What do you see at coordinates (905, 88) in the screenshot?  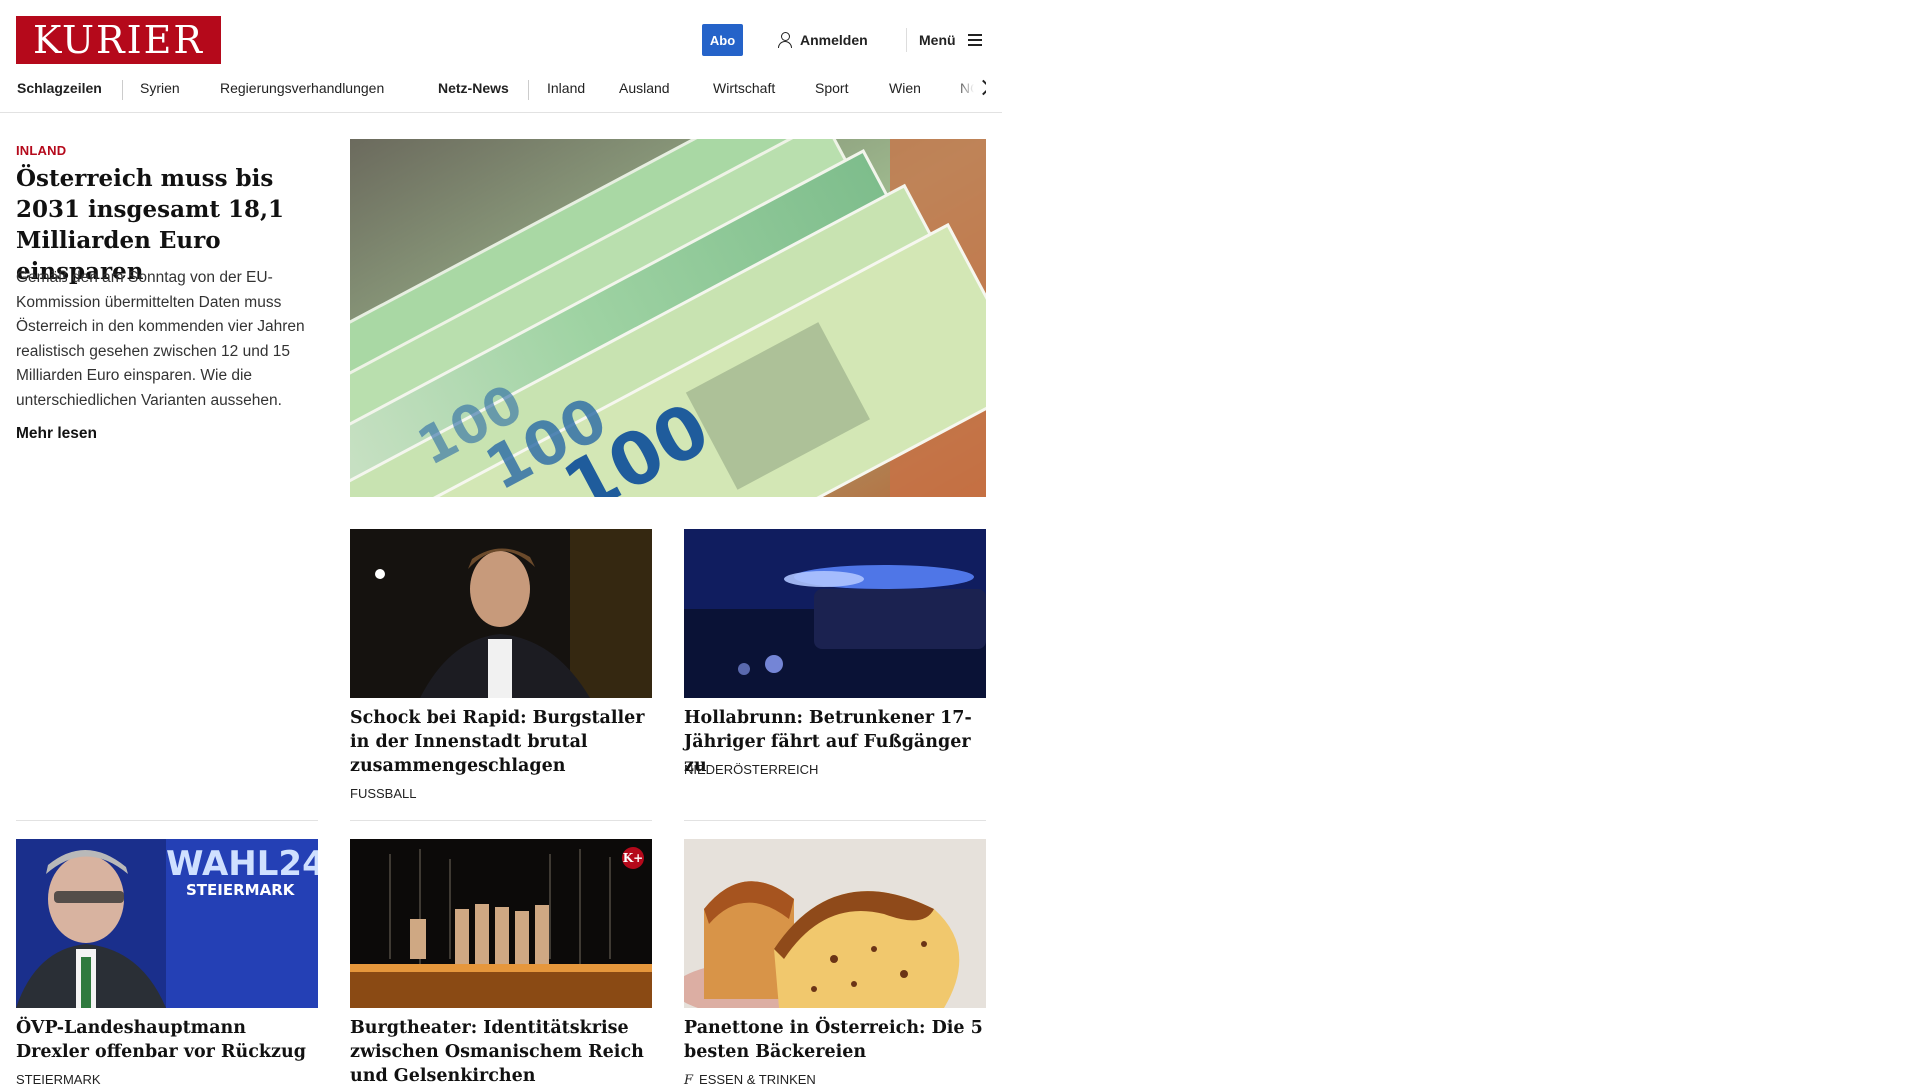 I see `nav-item-wien: Wien` at bounding box center [905, 88].